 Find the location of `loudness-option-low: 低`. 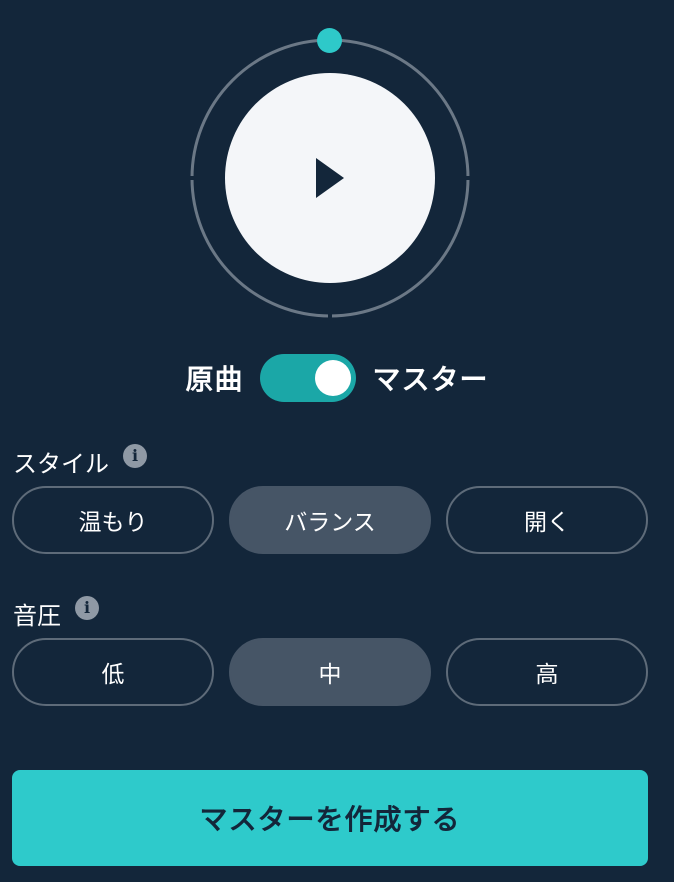

loudness-option-low: 低 is located at coordinates (113, 672).